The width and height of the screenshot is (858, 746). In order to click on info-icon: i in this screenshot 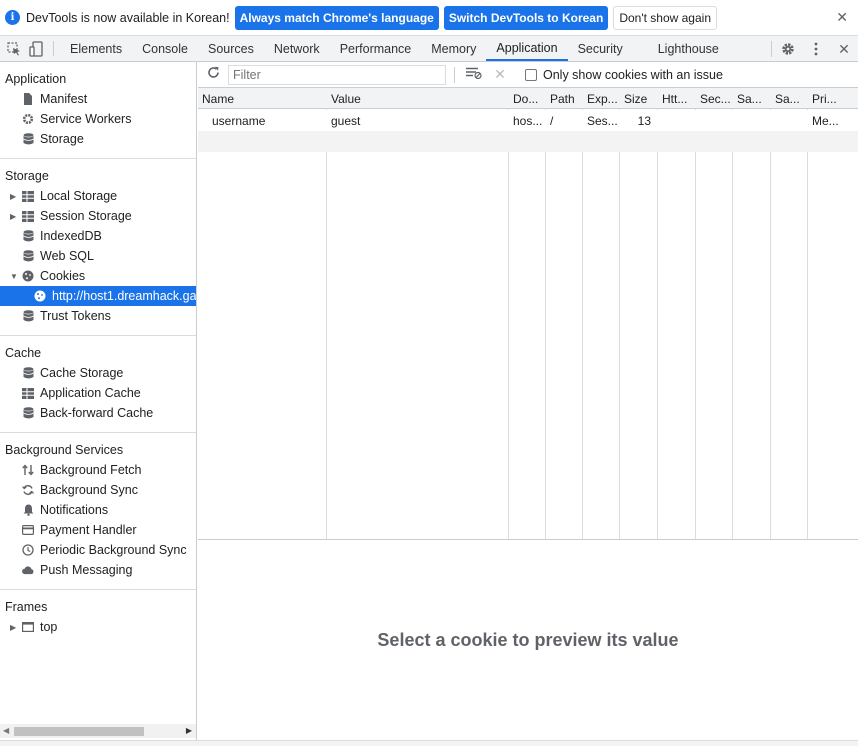, I will do `click(12, 17)`.